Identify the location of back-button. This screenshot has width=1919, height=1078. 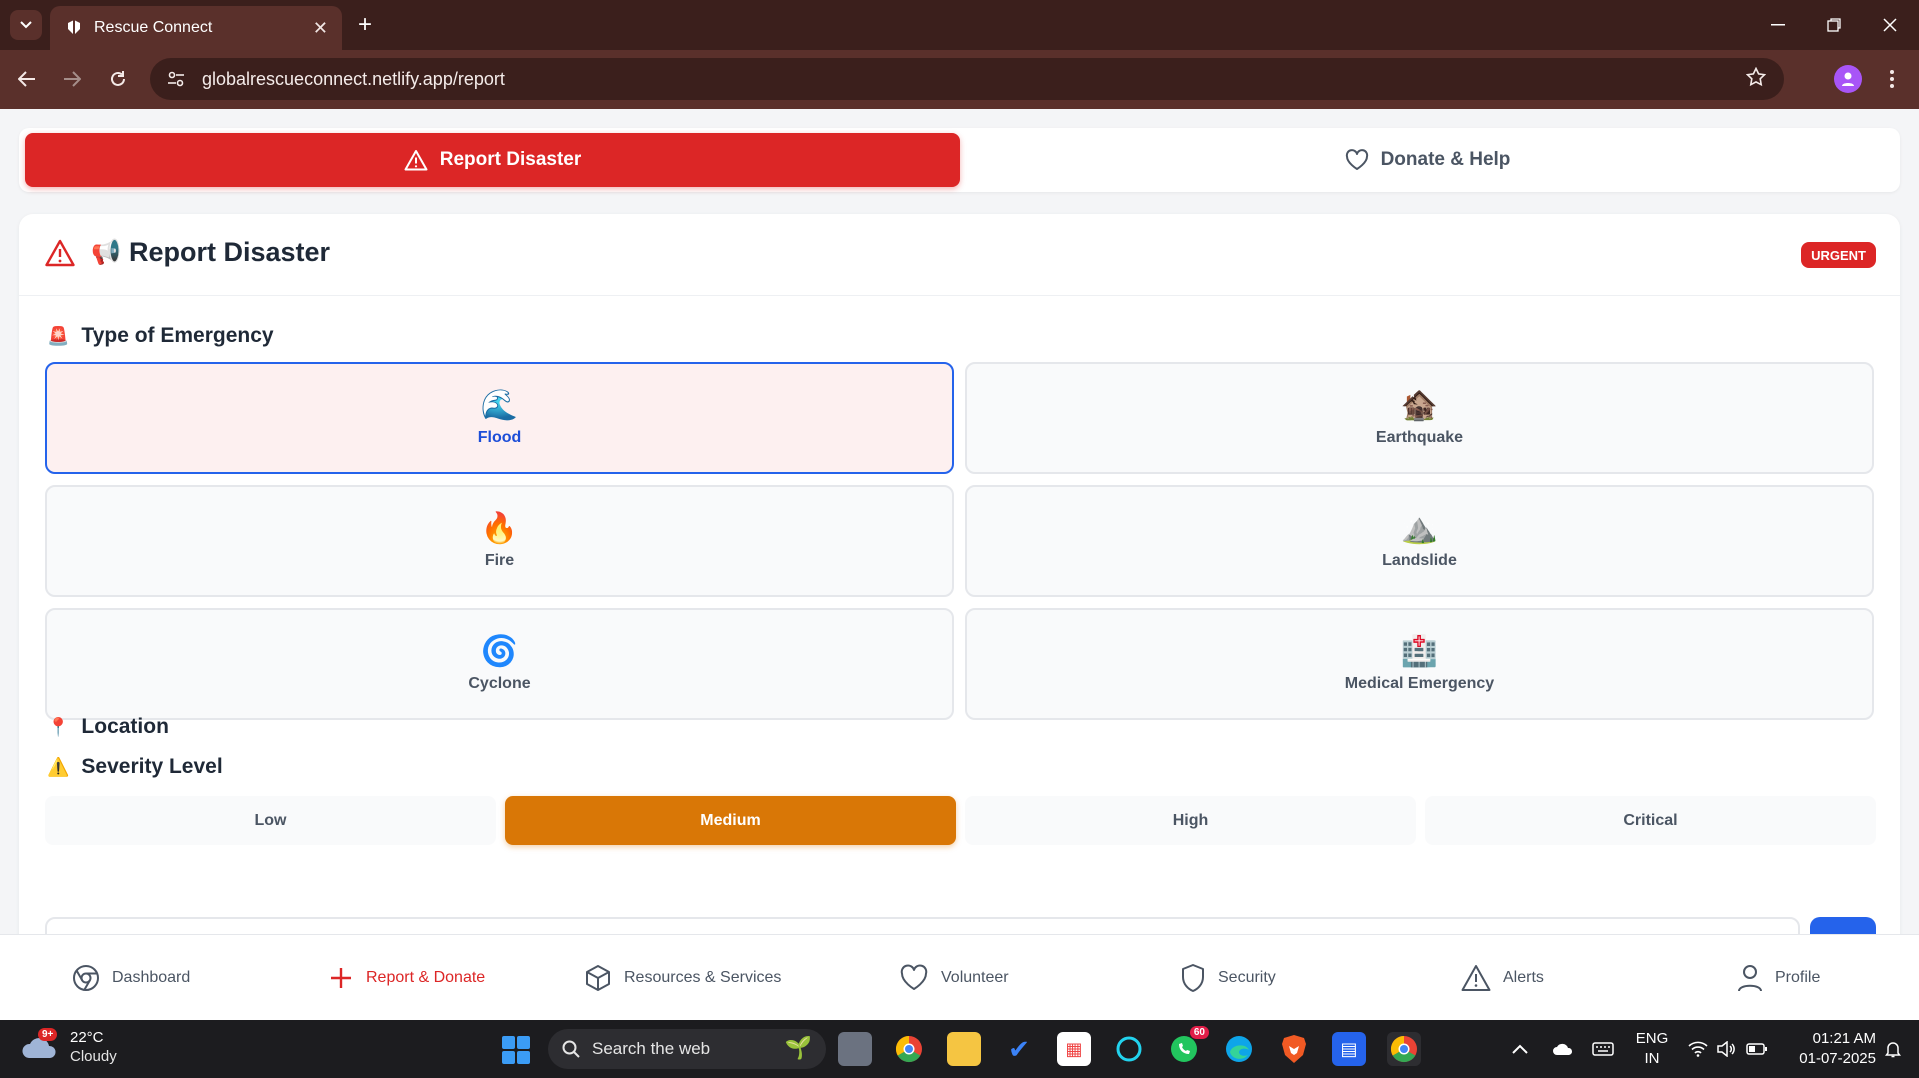
(27, 79).